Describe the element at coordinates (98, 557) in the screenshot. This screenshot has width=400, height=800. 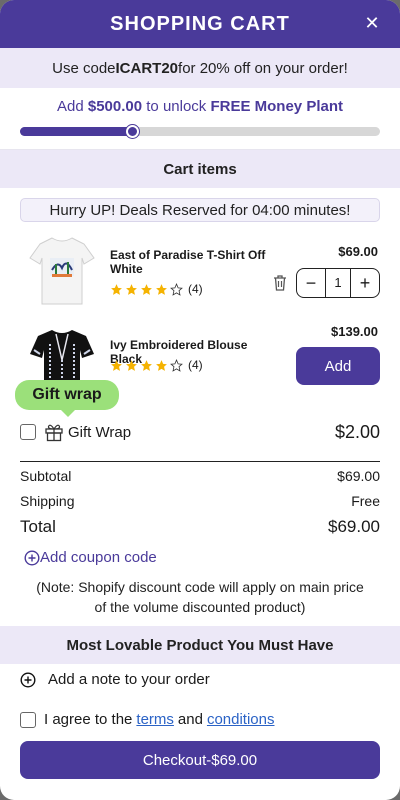
I see `add-coupon-label: Add coupon code` at that location.